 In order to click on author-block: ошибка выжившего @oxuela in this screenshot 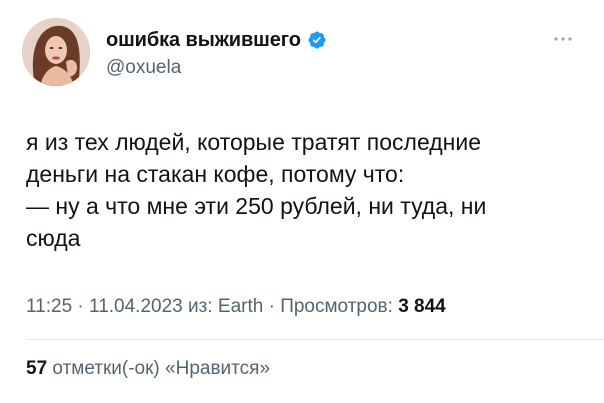, I will do `click(216, 53)`.